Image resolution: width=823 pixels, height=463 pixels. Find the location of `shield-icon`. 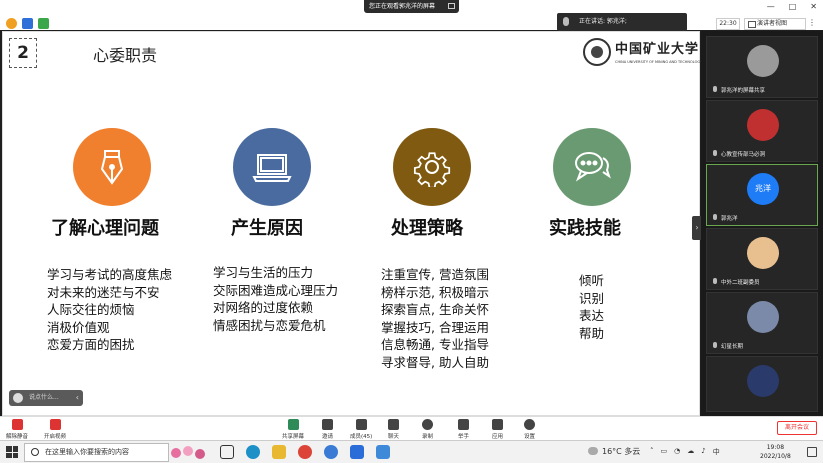

shield-icon is located at coordinates (27, 23).